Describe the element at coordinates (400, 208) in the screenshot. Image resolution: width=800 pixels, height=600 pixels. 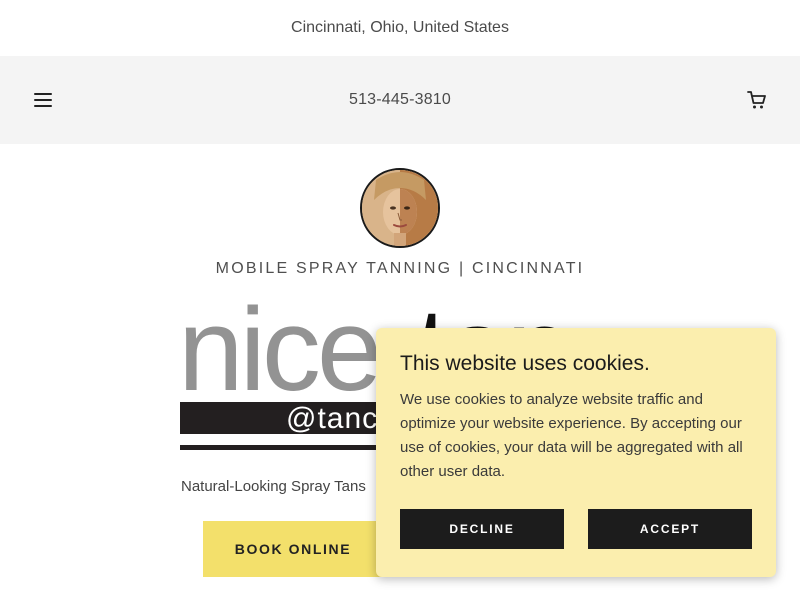
I see `spray-tan-face-avatar` at that location.